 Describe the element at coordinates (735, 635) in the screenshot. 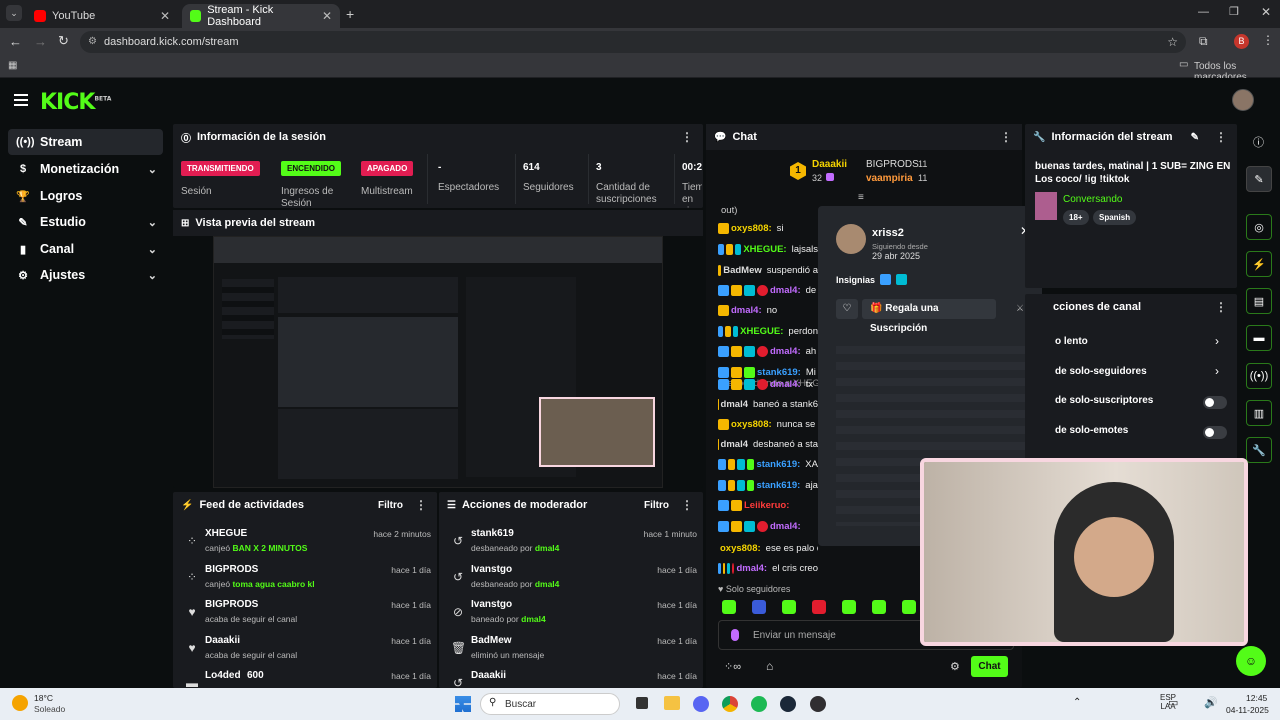

I see `mic-icon` at that location.